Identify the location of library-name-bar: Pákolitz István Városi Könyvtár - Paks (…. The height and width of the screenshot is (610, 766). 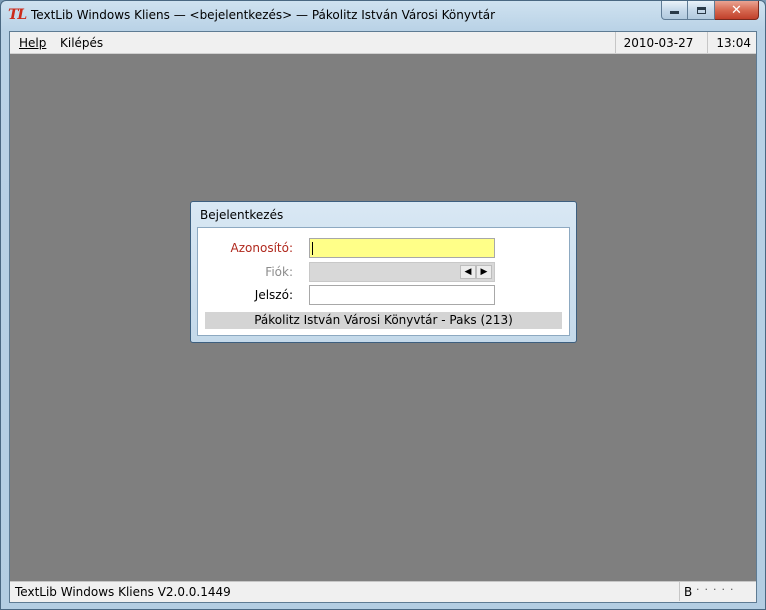
(383, 320).